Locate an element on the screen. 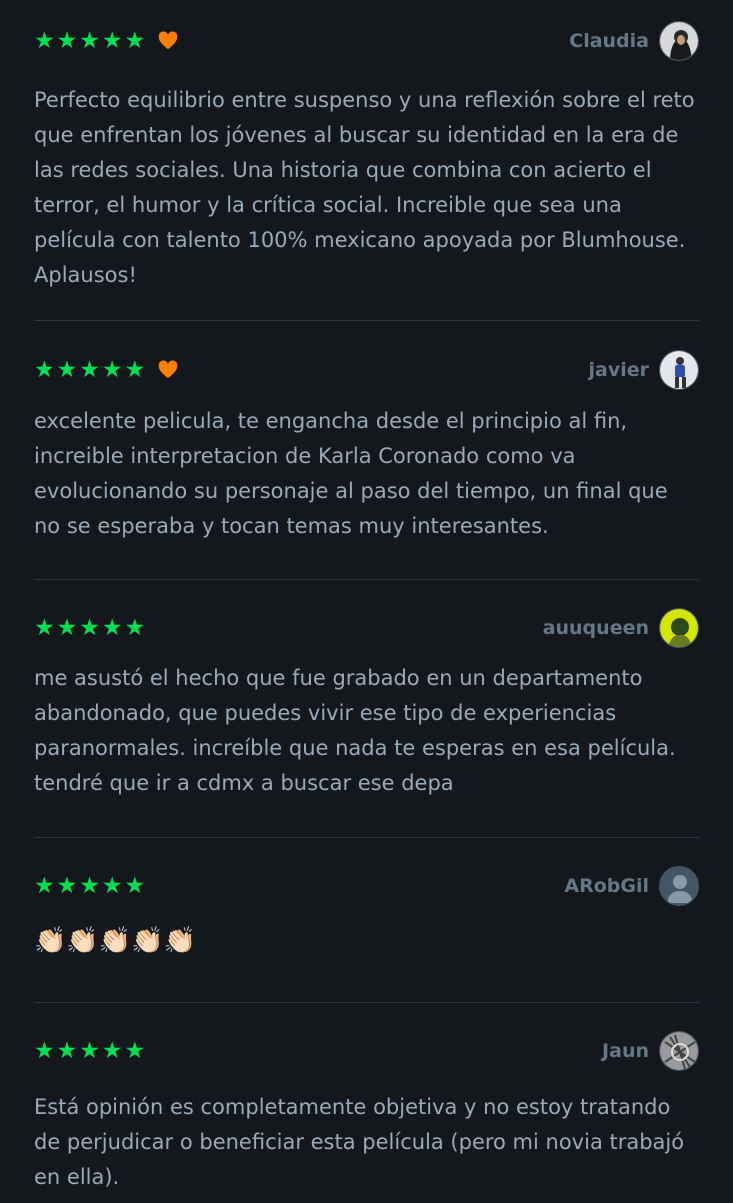 This screenshot has width=733, height=1203. review-author: ARobGil is located at coordinates (631, 886).